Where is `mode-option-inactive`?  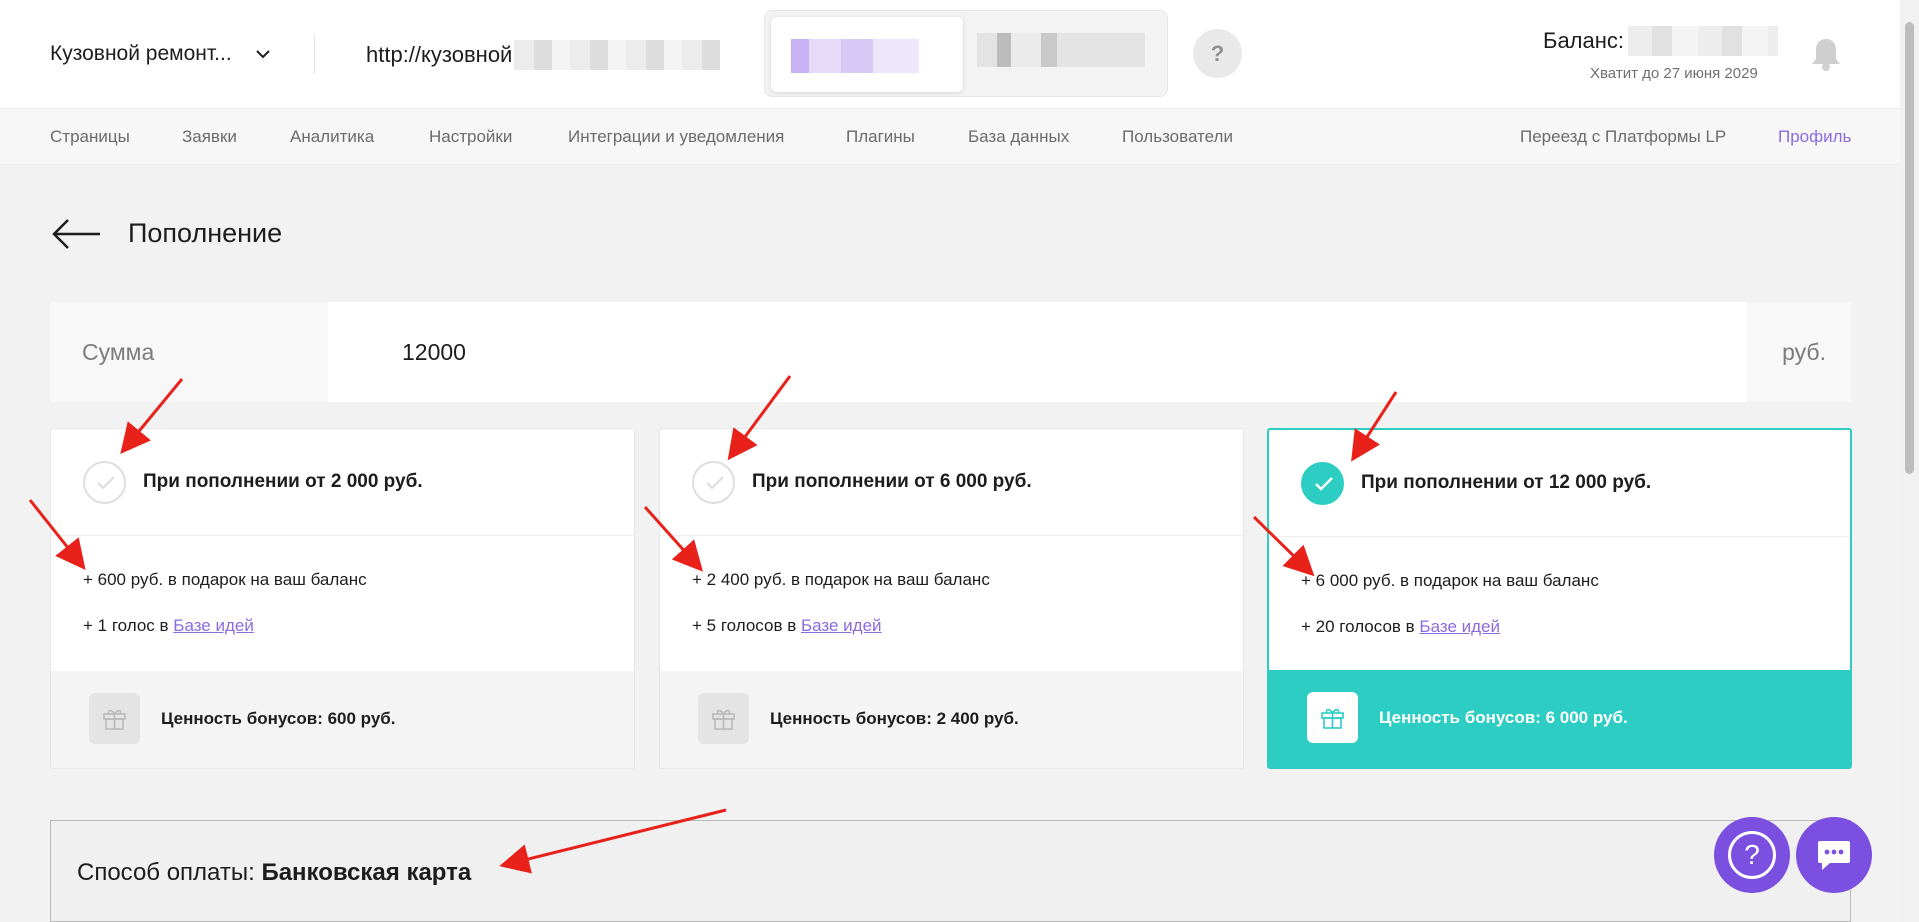
mode-option-inactive is located at coordinates (1061, 50).